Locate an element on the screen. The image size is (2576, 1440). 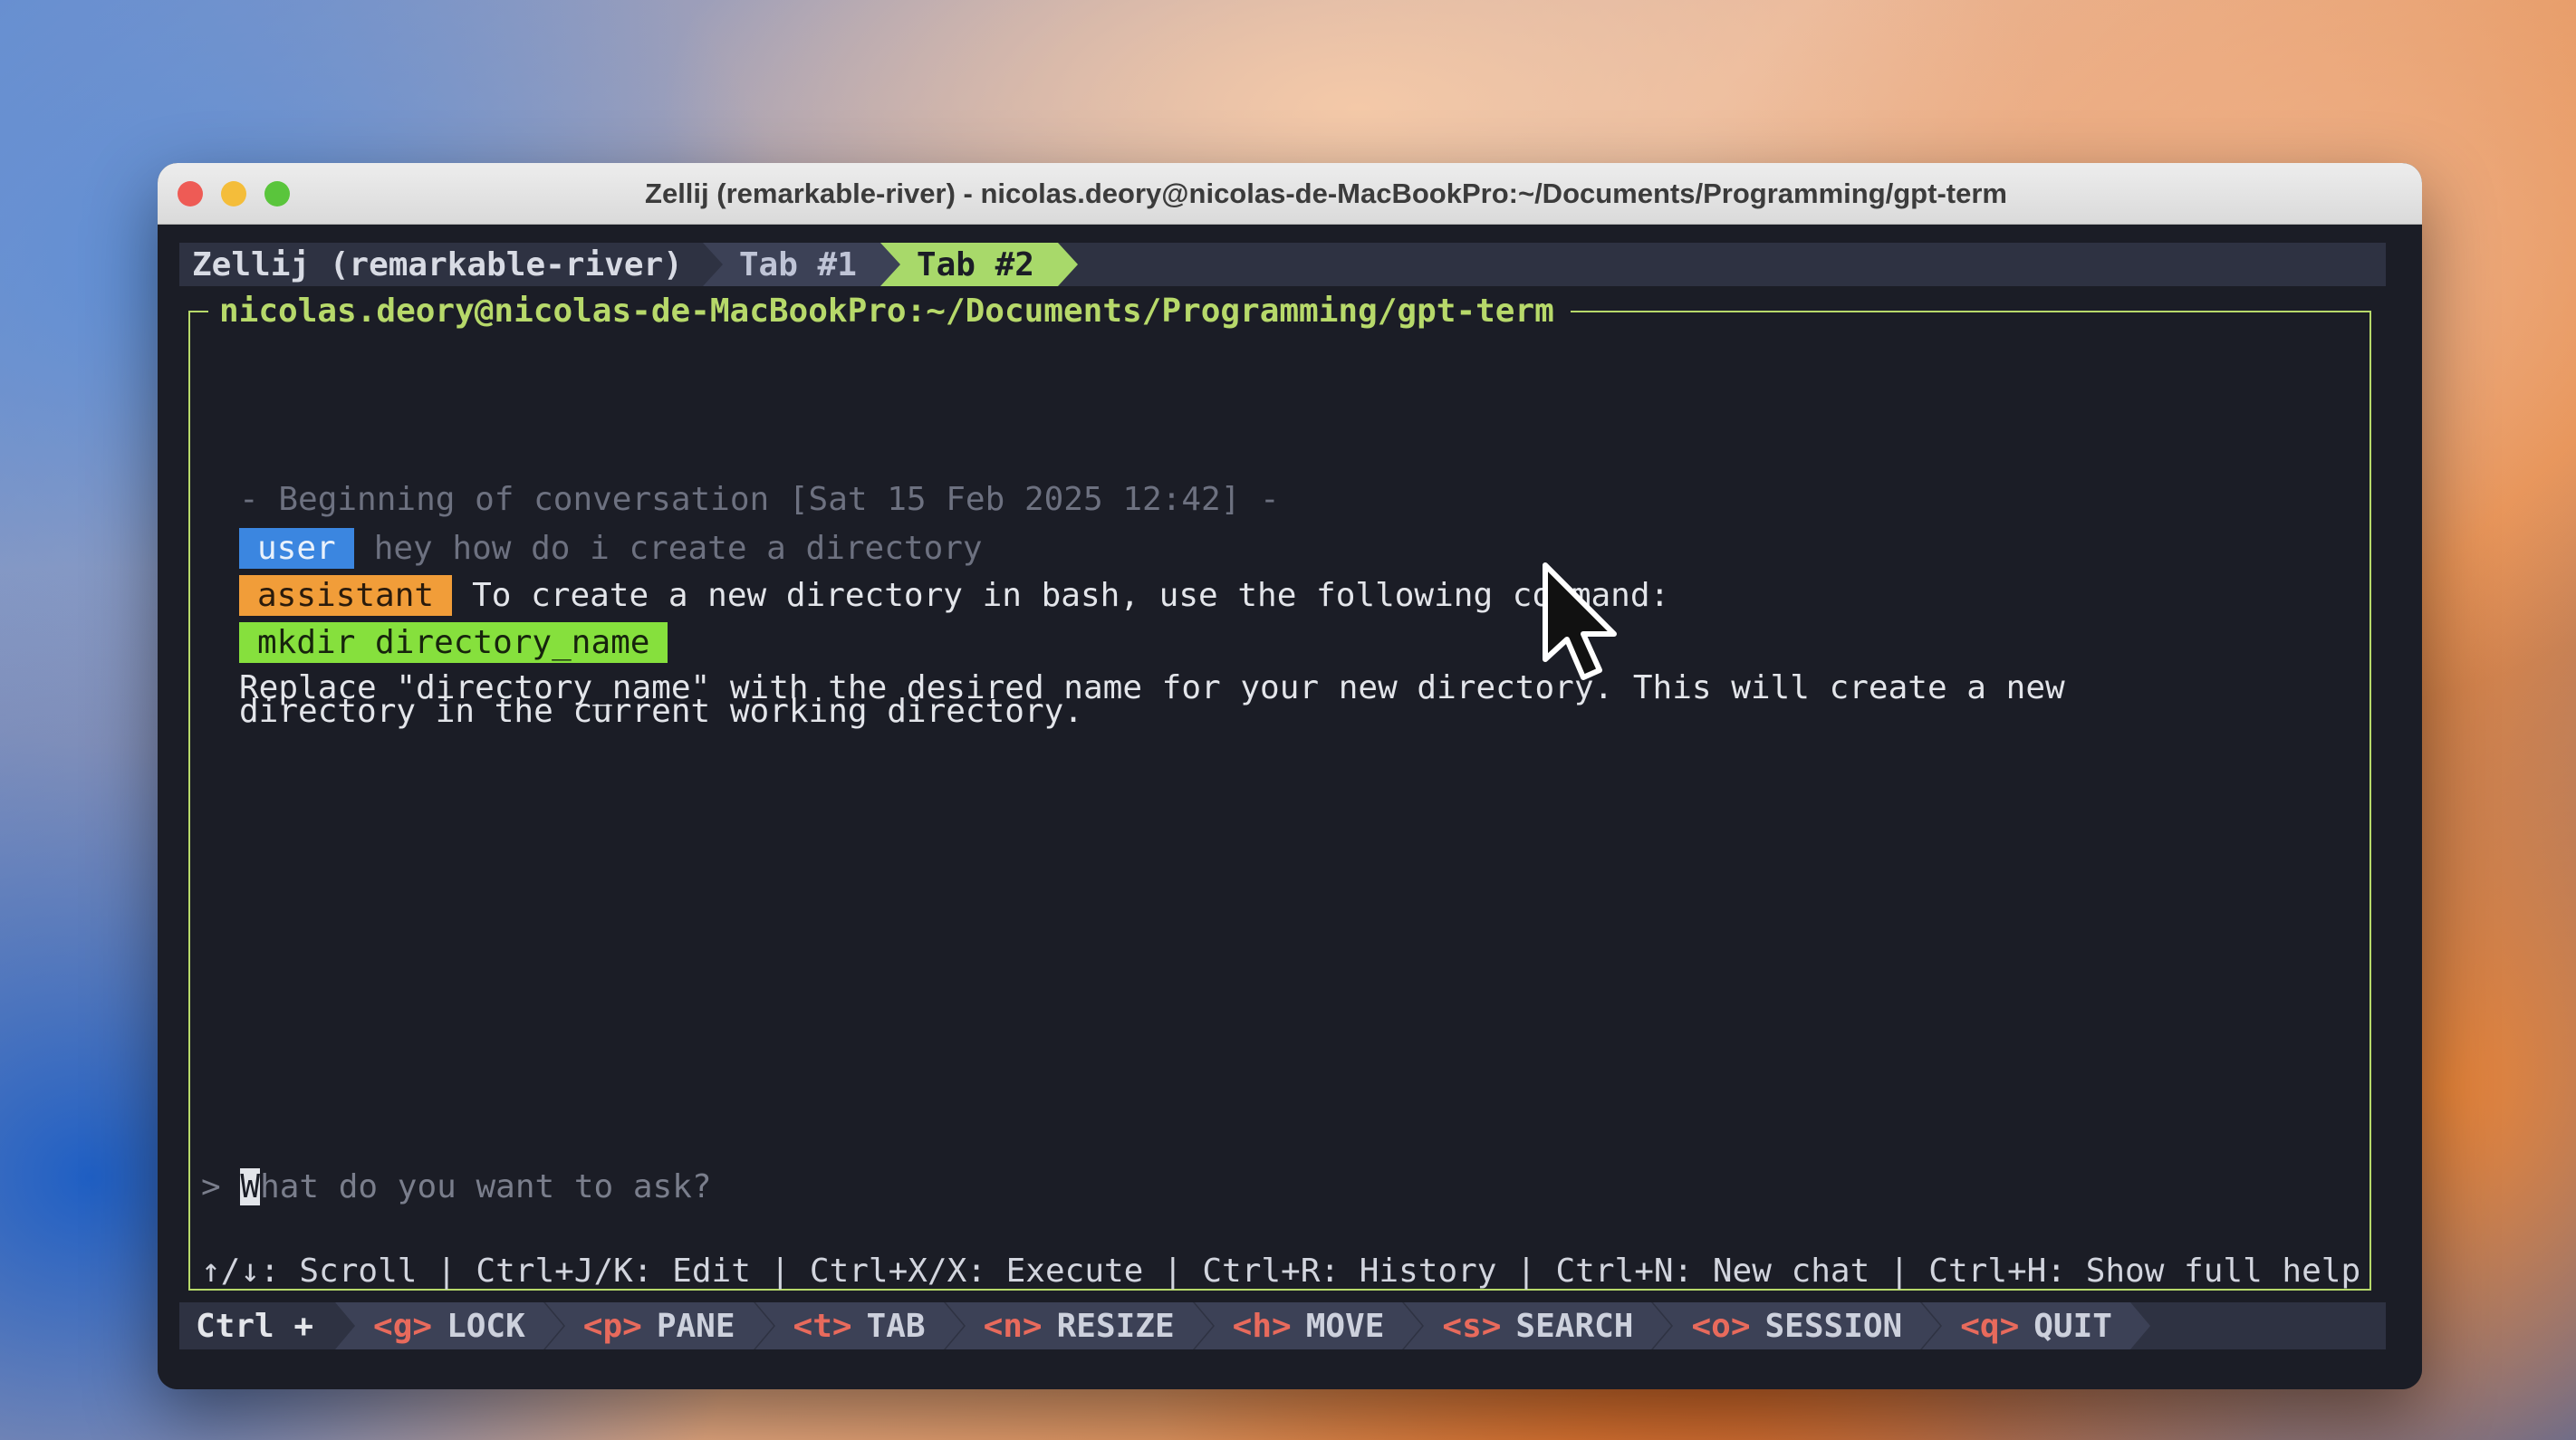
zellij-tab-bar: Zellij (remarkable-river) Tab #1 Tab #2 is located at coordinates (1282, 265).